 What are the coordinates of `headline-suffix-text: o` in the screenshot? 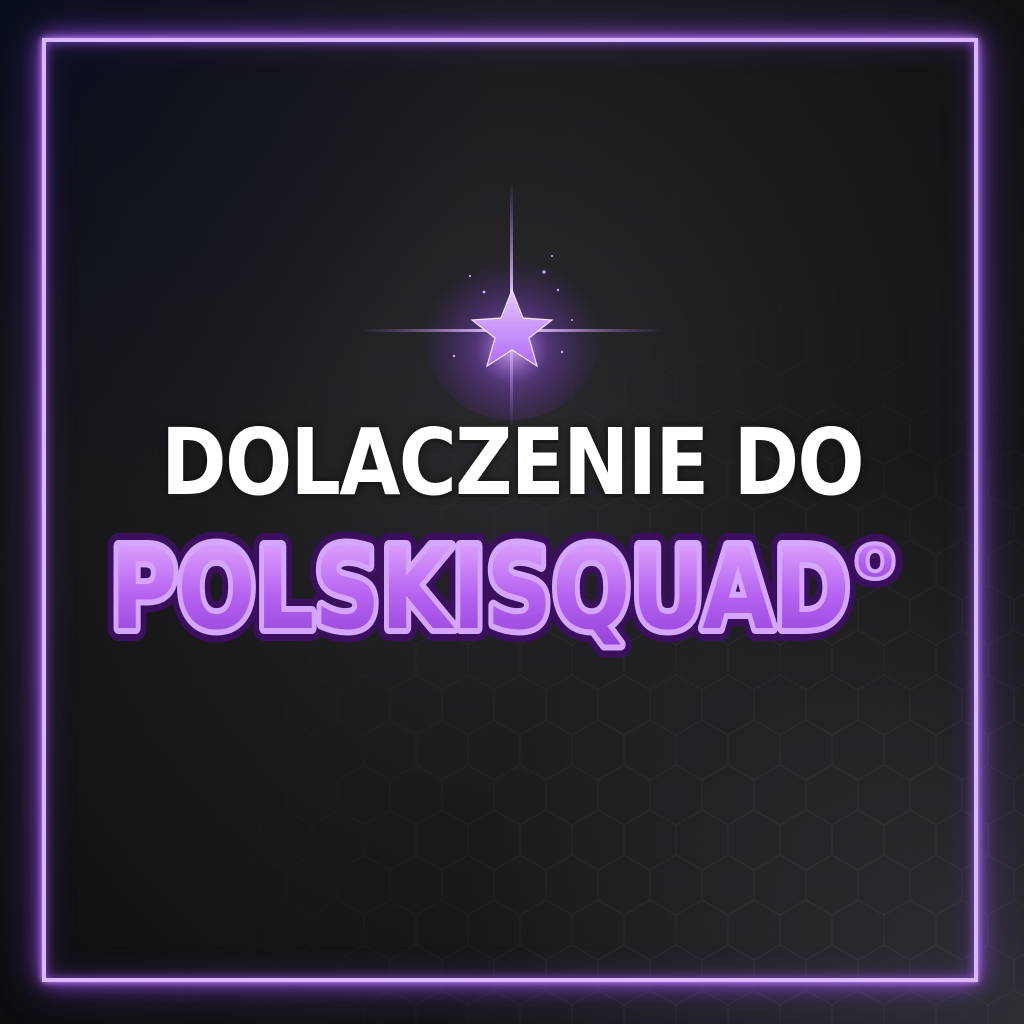 It's located at (875, 556).